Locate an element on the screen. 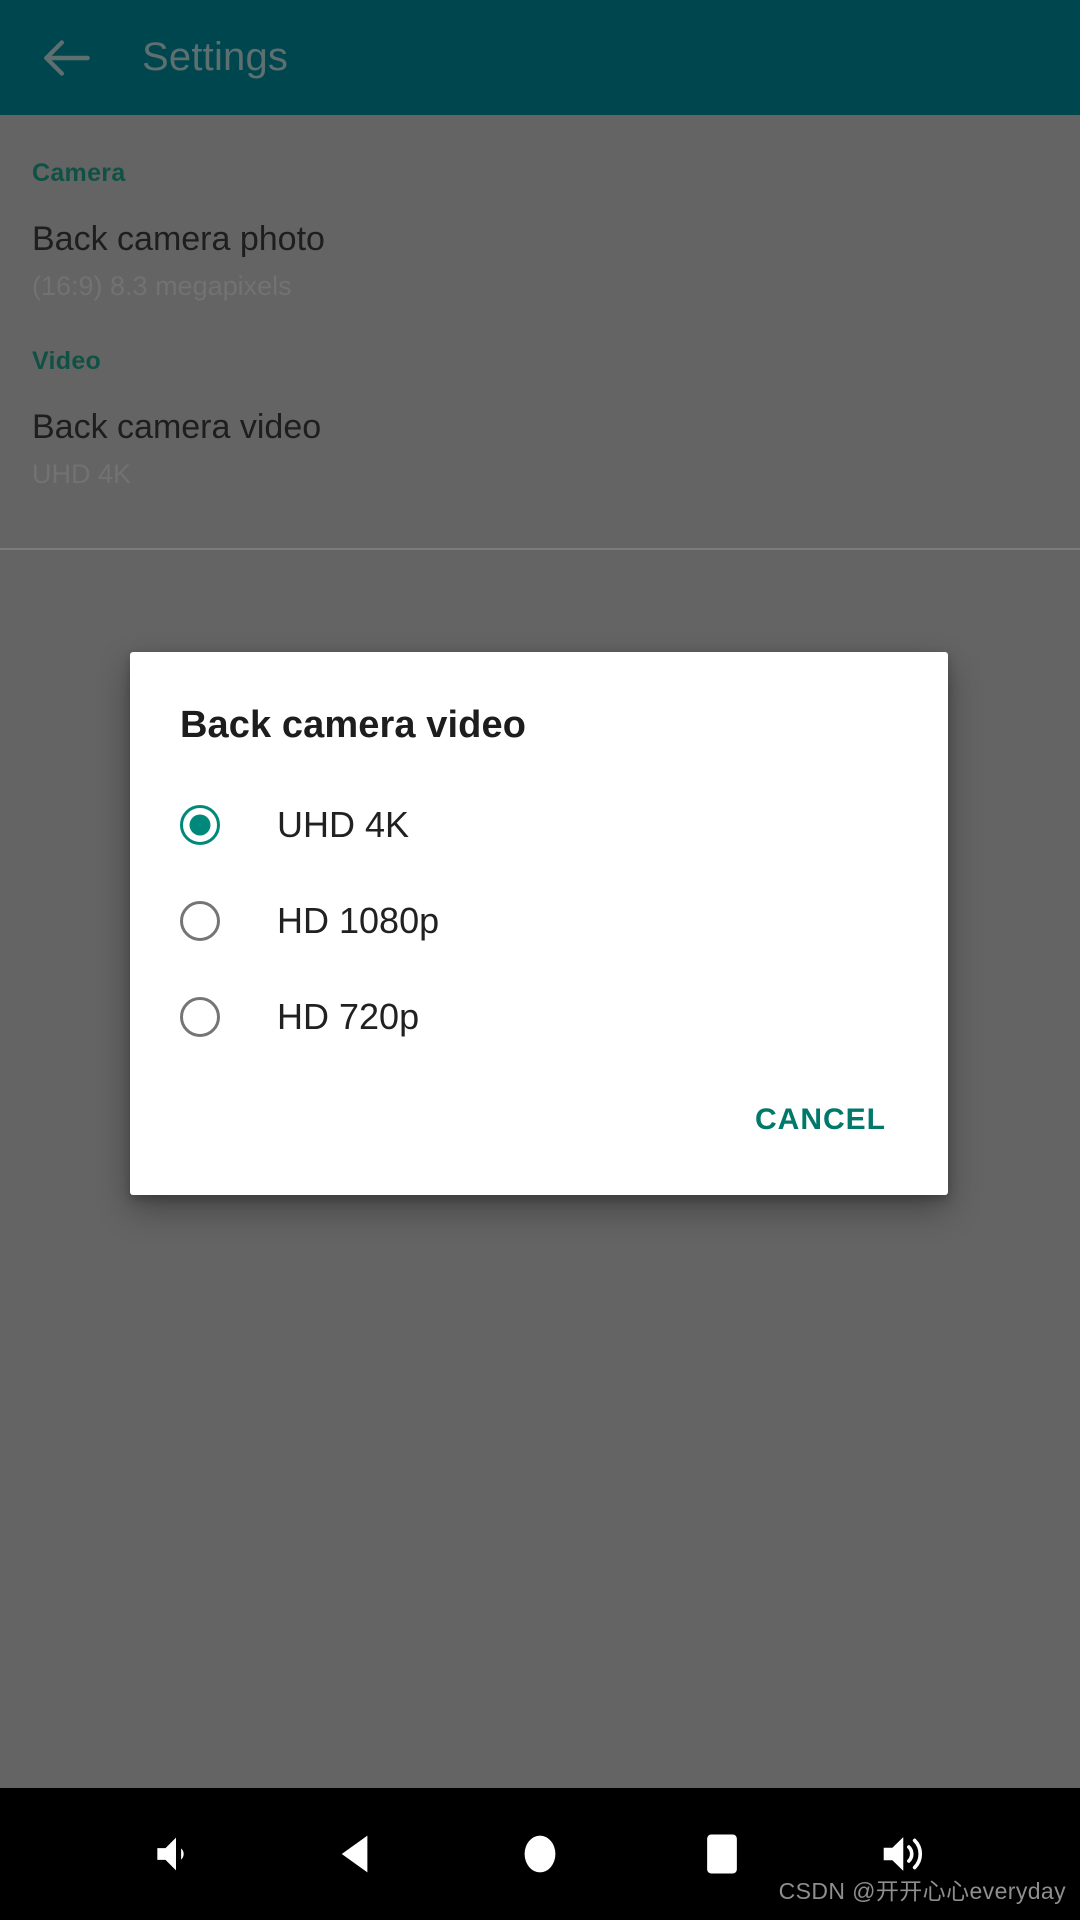 This screenshot has width=1080, height=1920. radio-option-hd-1080p: HD 1080p is located at coordinates (539, 921).